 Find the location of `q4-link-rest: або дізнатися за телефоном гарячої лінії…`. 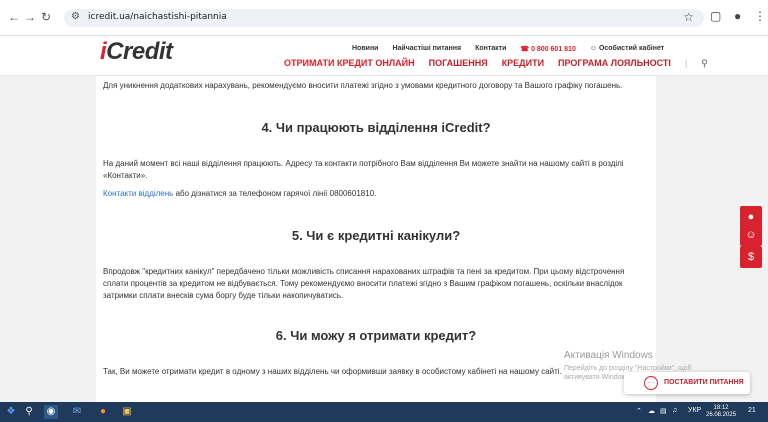

q4-link-rest: або дізнатися за телефоном гарячої лінії… is located at coordinates (275, 193).